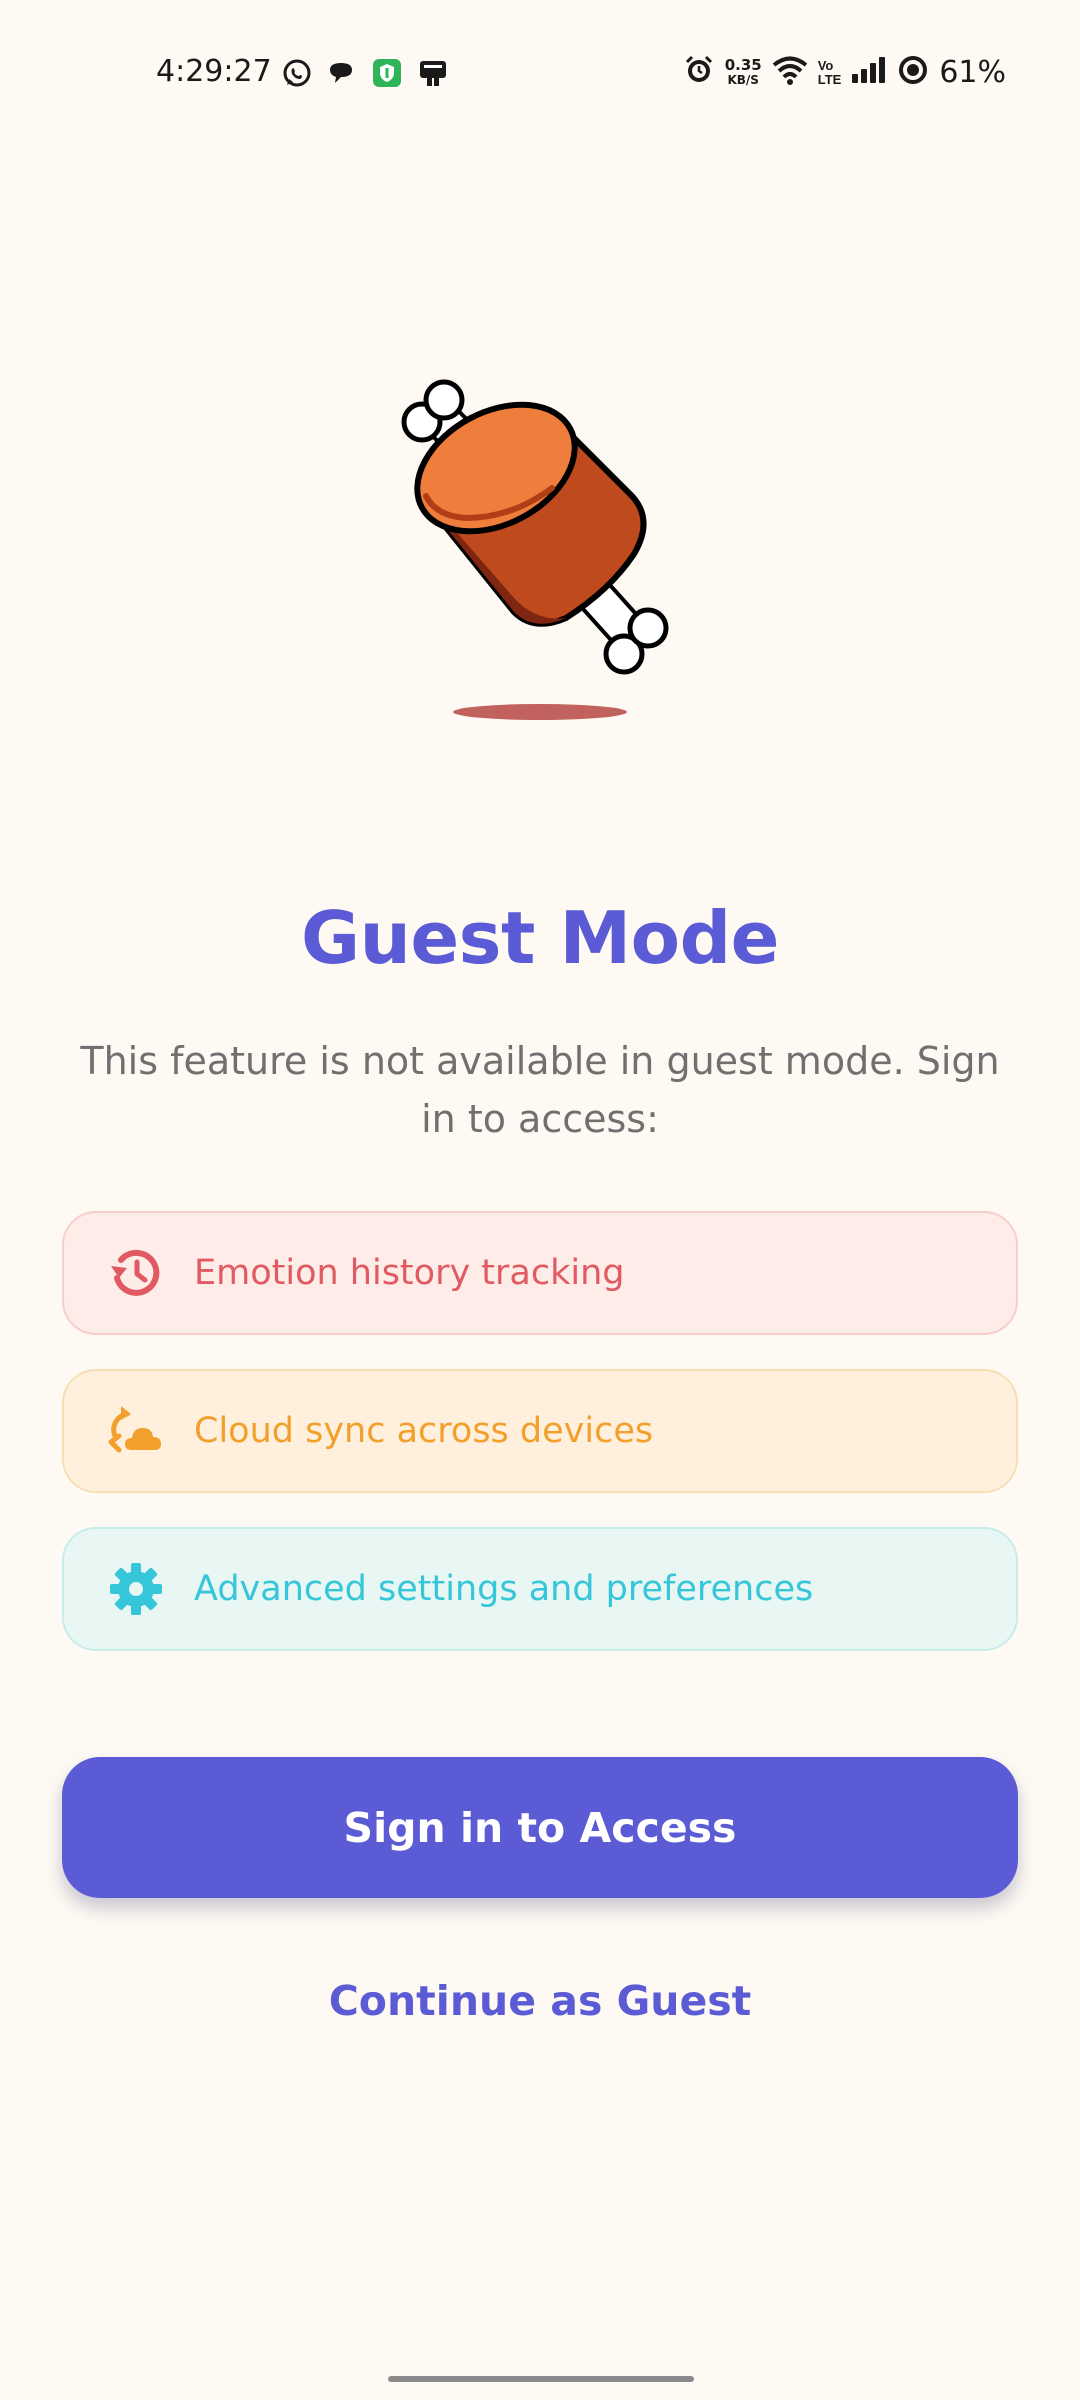 This screenshot has width=1080, height=2400. I want to click on wifi-icon, so click(790, 72).